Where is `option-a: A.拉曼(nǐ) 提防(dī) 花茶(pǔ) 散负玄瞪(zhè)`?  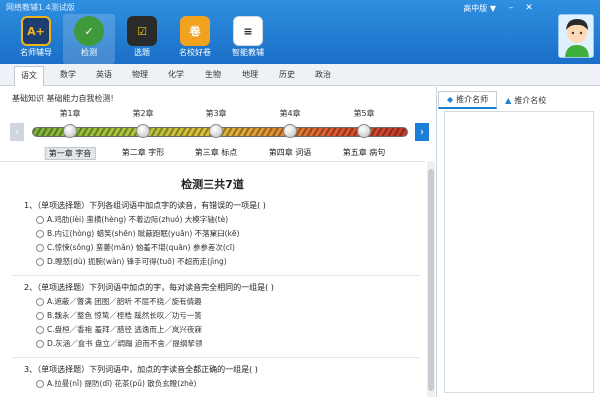
option-a: A.拉曼(nǐ) 提防(dī) 花茶(pǔ) 散负玄瞪(zhè) is located at coordinates (227, 383).